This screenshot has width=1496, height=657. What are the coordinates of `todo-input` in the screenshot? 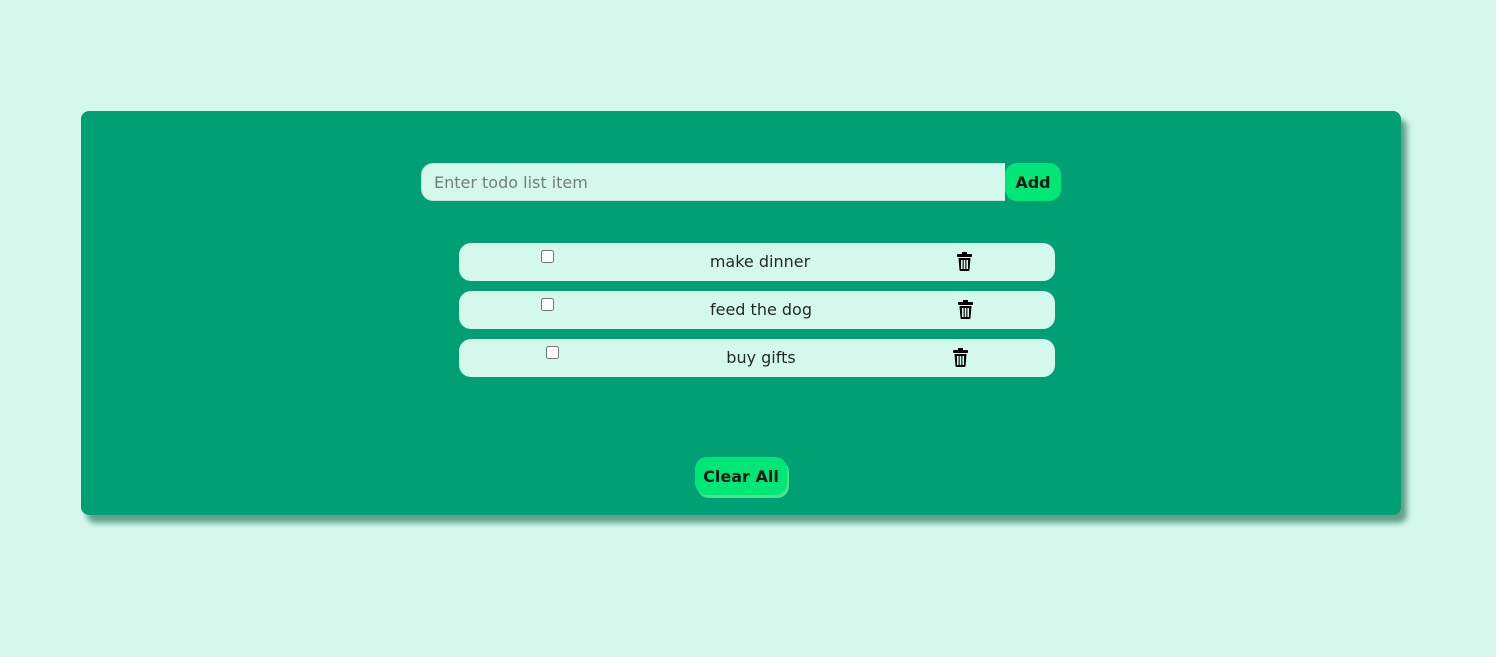 It's located at (713, 182).